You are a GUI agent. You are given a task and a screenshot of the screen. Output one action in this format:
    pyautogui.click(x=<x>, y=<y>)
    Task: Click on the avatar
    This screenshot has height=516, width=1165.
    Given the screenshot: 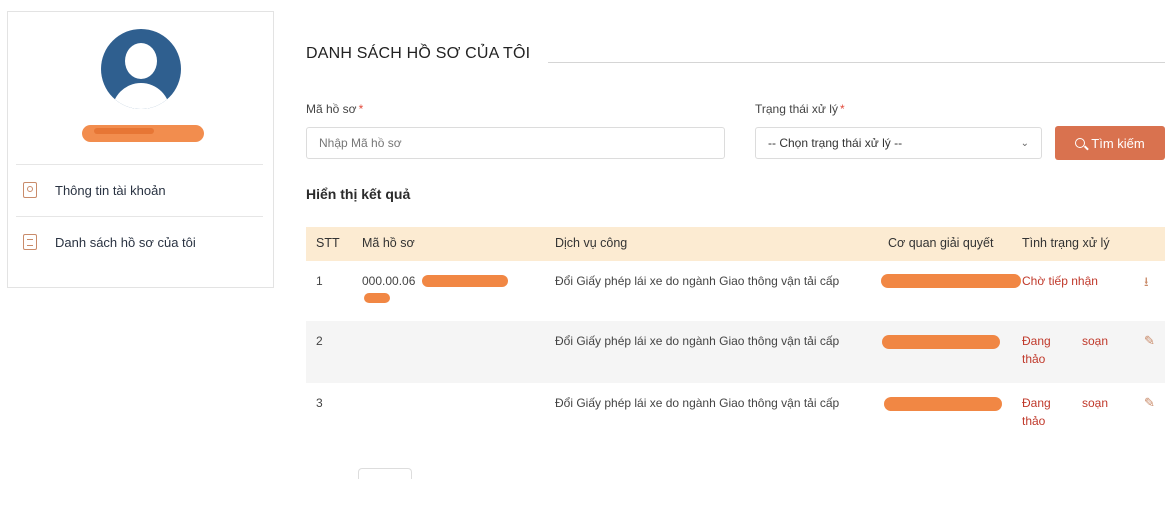 What is the action you would take?
    pyautogui.click(x=141, y=69)
    